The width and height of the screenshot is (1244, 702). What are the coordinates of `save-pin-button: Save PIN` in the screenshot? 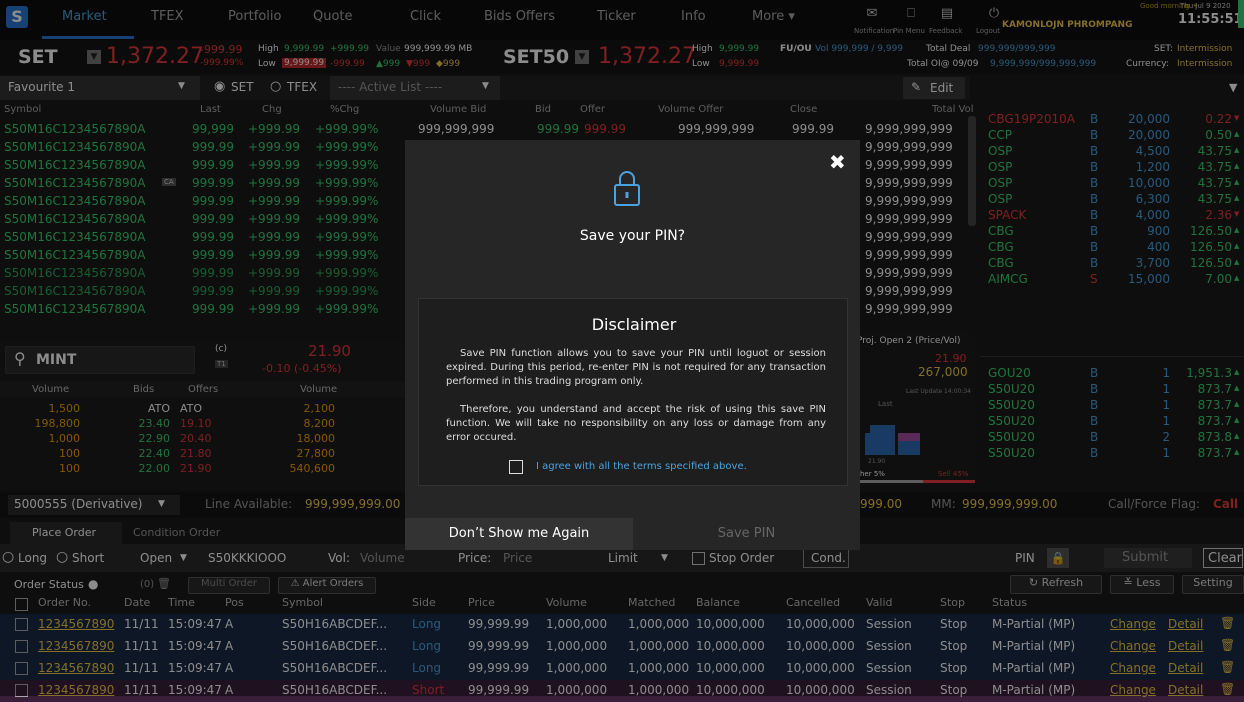 It's located at (746, 534).